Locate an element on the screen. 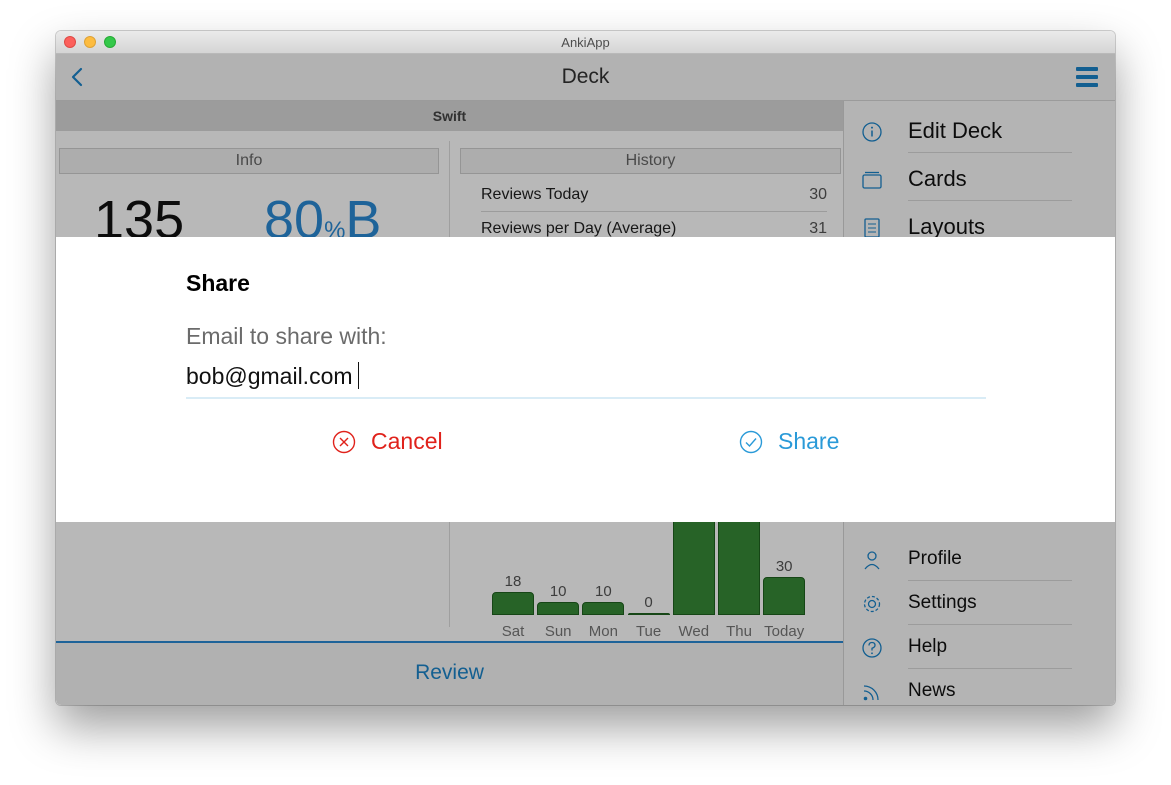 This screenshot has width=1171, height=785. share-button: Share is located at coordinates (799, 443).